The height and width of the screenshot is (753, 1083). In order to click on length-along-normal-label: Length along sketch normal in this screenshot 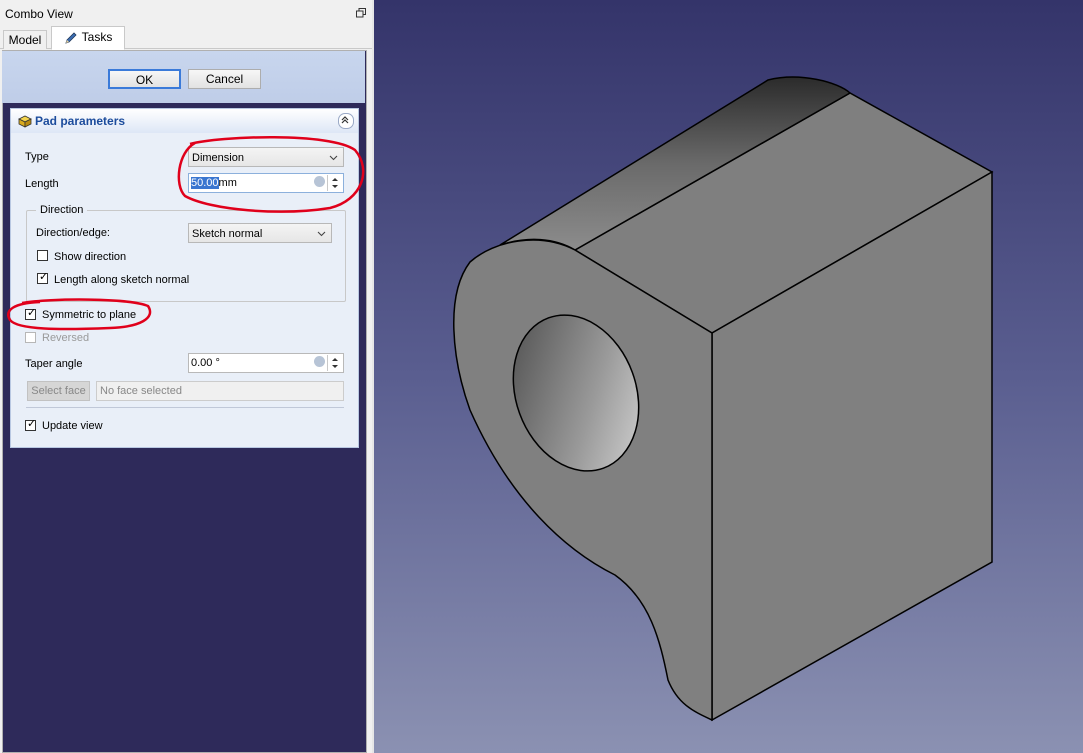, I will do `click(122, 280)`.